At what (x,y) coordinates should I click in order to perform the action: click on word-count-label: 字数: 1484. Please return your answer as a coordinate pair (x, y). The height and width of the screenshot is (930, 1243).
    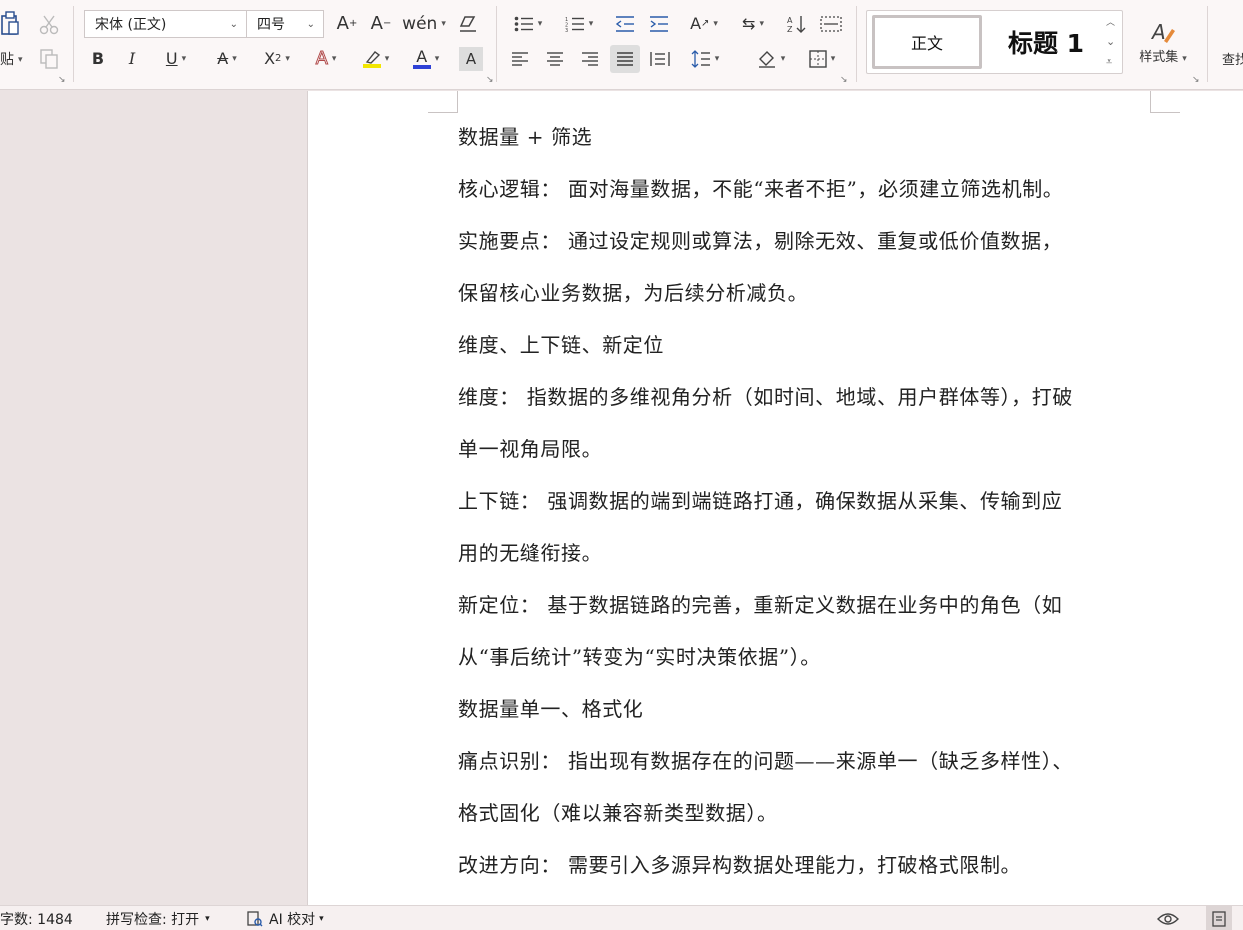
    Looking at the image, I should click on (36, 919).